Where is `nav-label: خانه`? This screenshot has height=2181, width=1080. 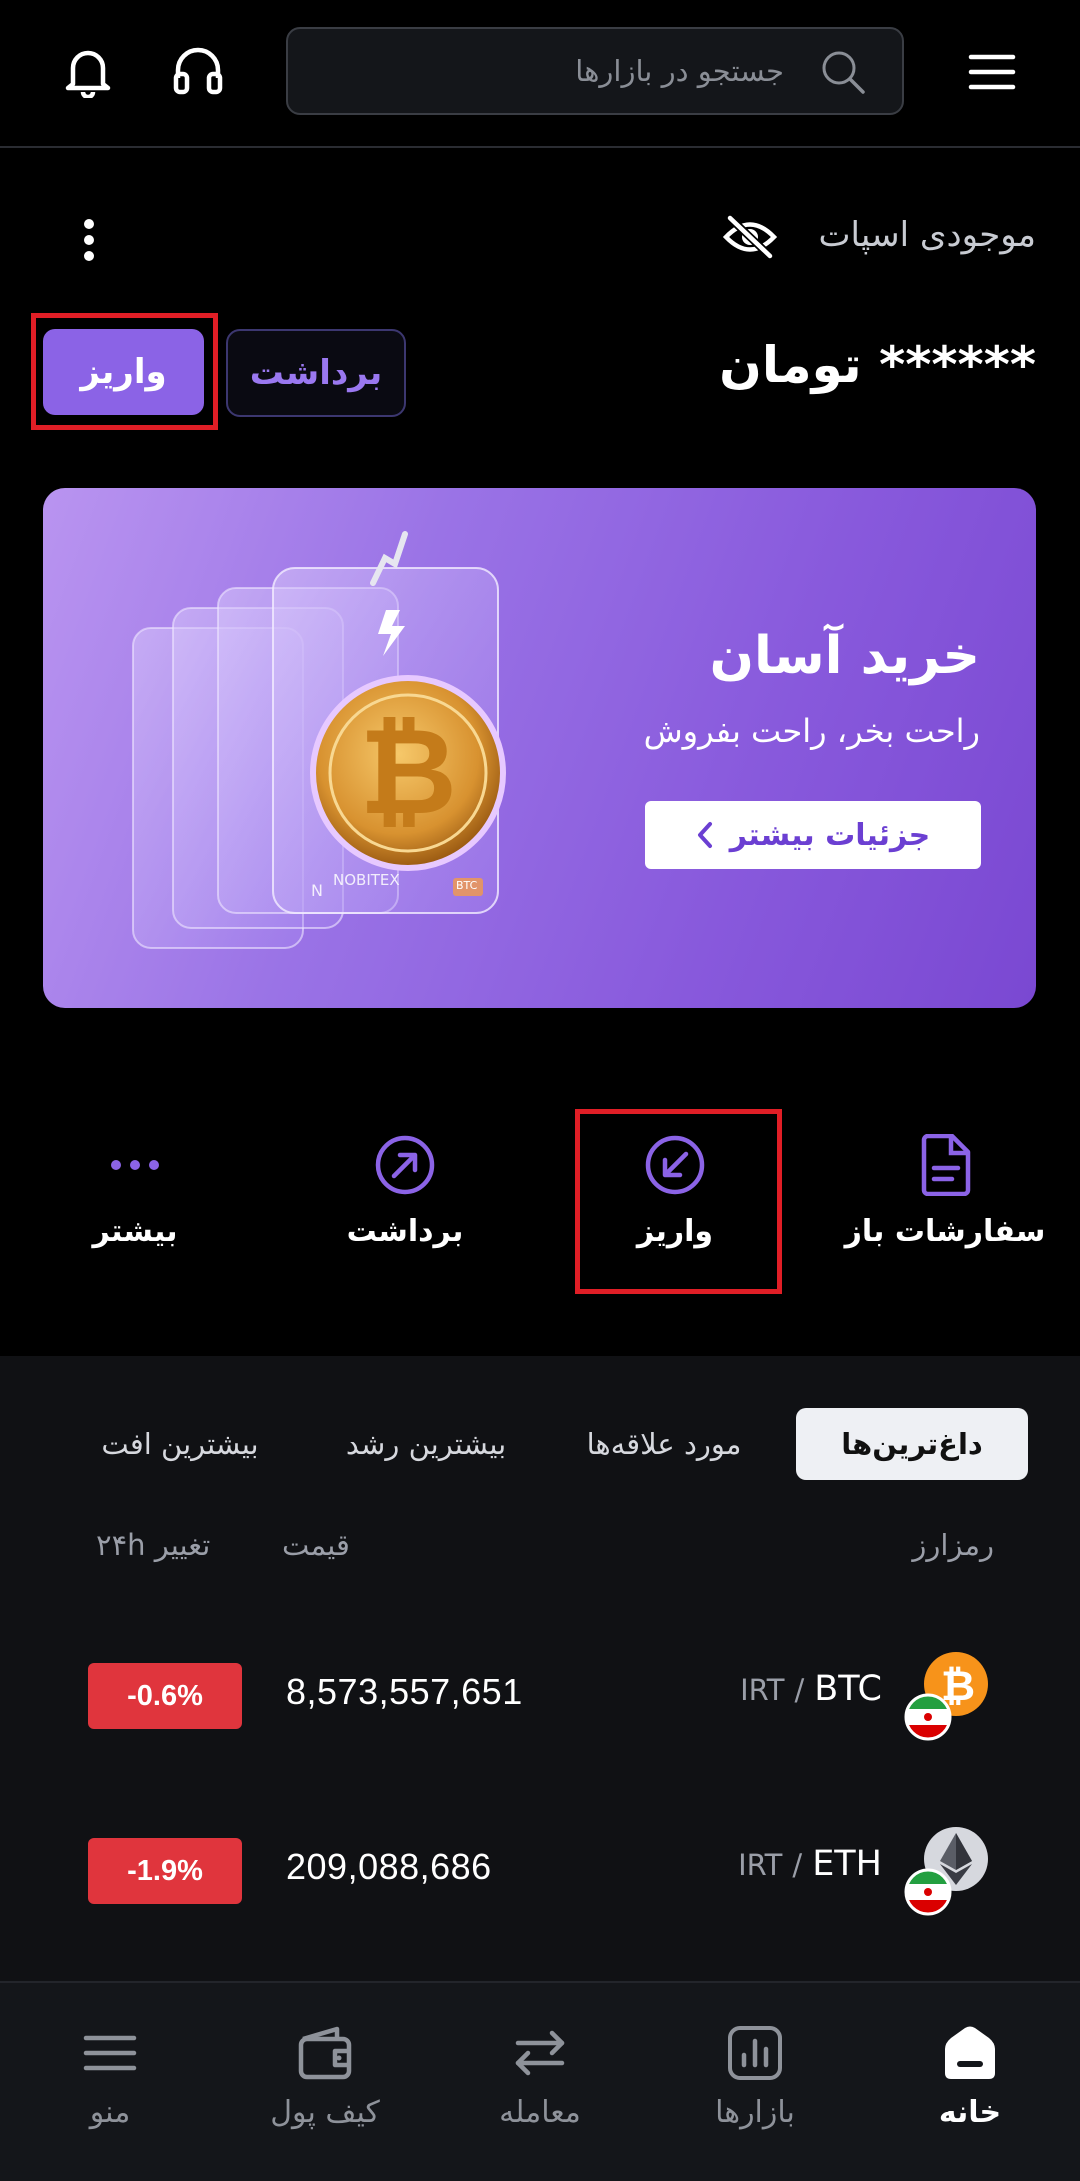 nav-label: خانه is located at coordinates (970, 2112).